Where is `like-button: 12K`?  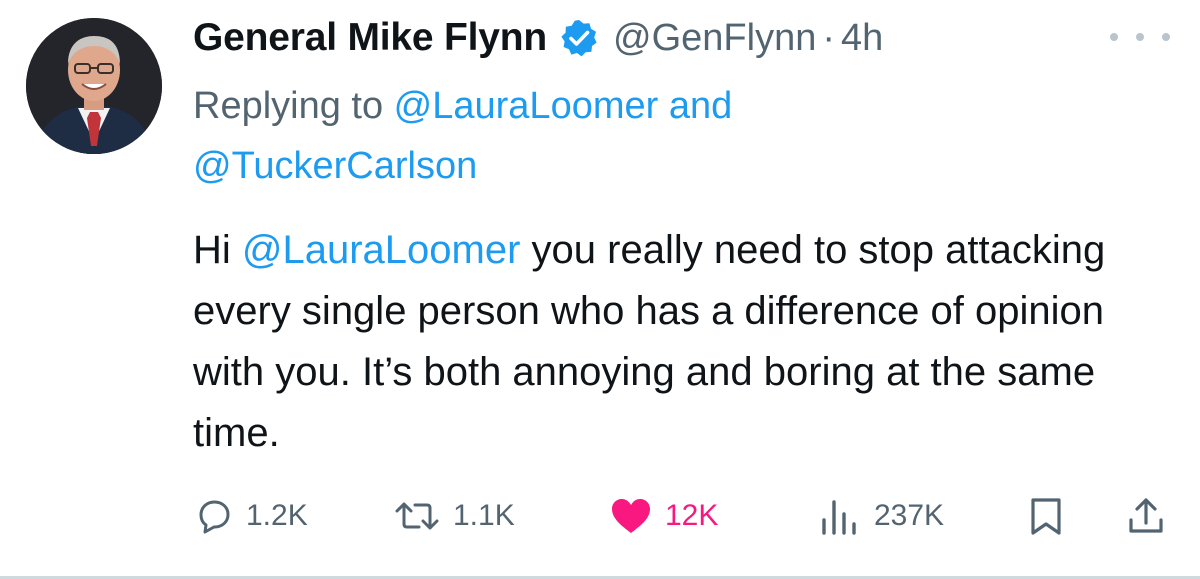 like-button: 12K is located at coordinates (663, 516).